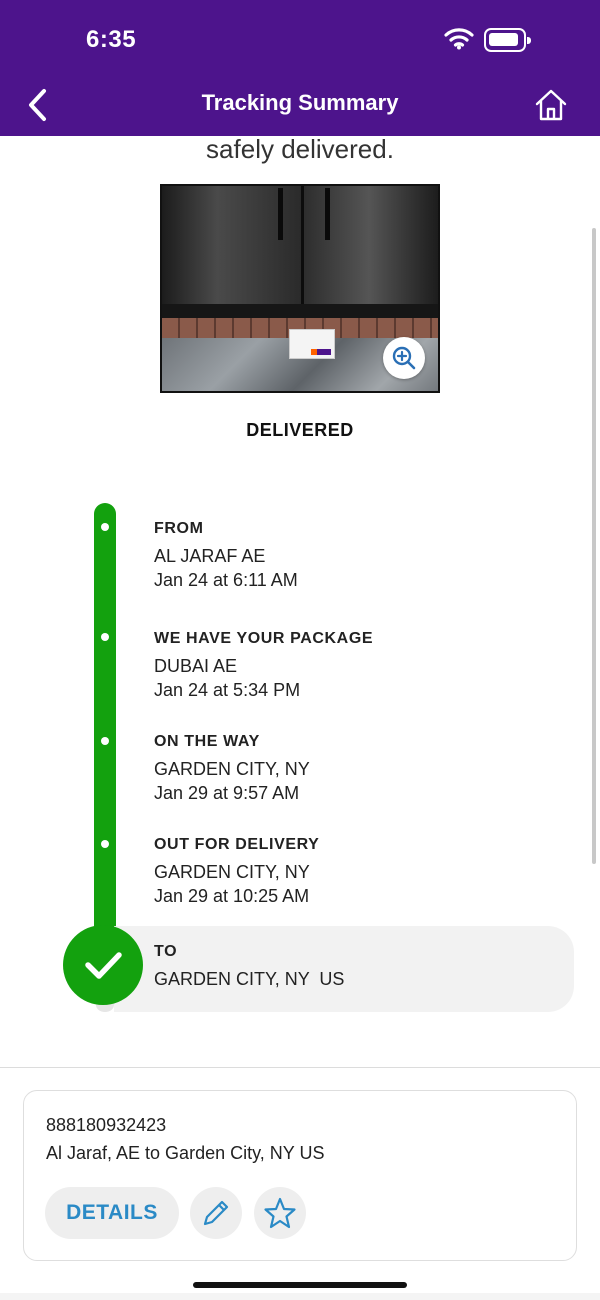 This screenshot has width=600, height=1300. I want to click on event-location: AL JARAF AE, so click(210, 556).